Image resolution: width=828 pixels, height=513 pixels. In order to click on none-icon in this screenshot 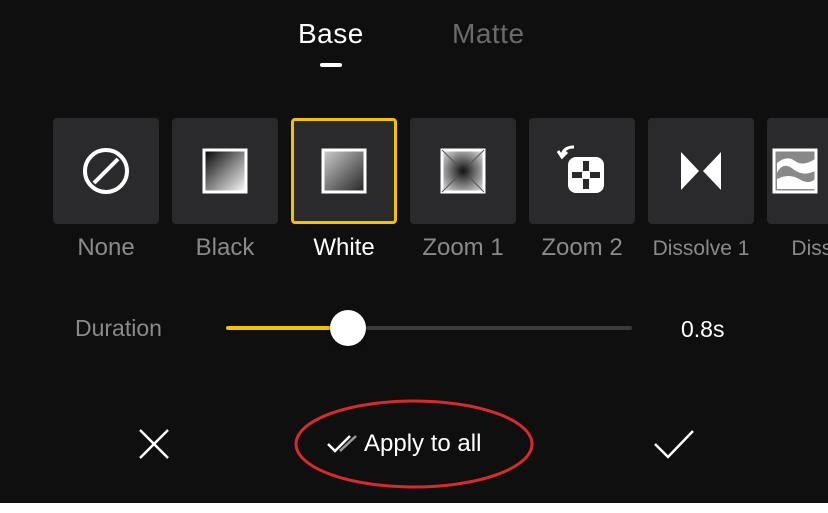, I will do `click(106, 171)`.